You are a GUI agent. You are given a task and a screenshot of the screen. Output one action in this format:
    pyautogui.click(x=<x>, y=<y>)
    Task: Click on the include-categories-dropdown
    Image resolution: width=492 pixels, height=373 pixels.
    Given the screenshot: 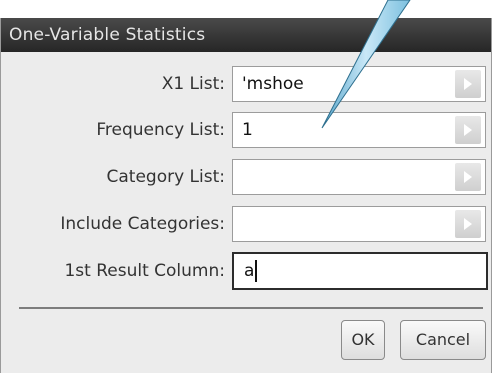 What is the action you would take?
    pyautogui.click(x=359, y=224)
    